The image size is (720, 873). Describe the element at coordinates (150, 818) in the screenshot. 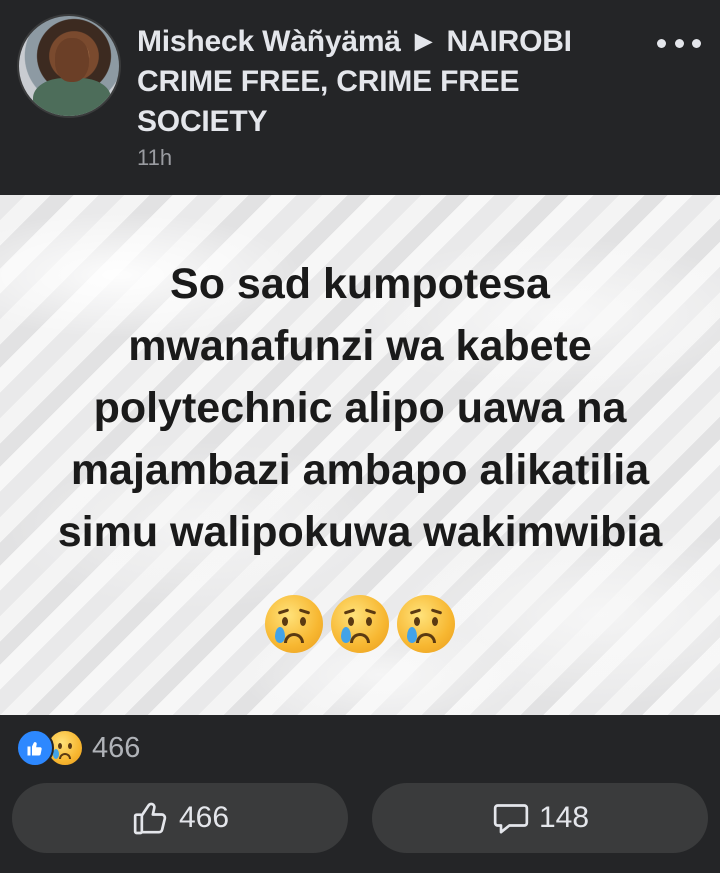

I see `thumbs-up-icon` at that location.